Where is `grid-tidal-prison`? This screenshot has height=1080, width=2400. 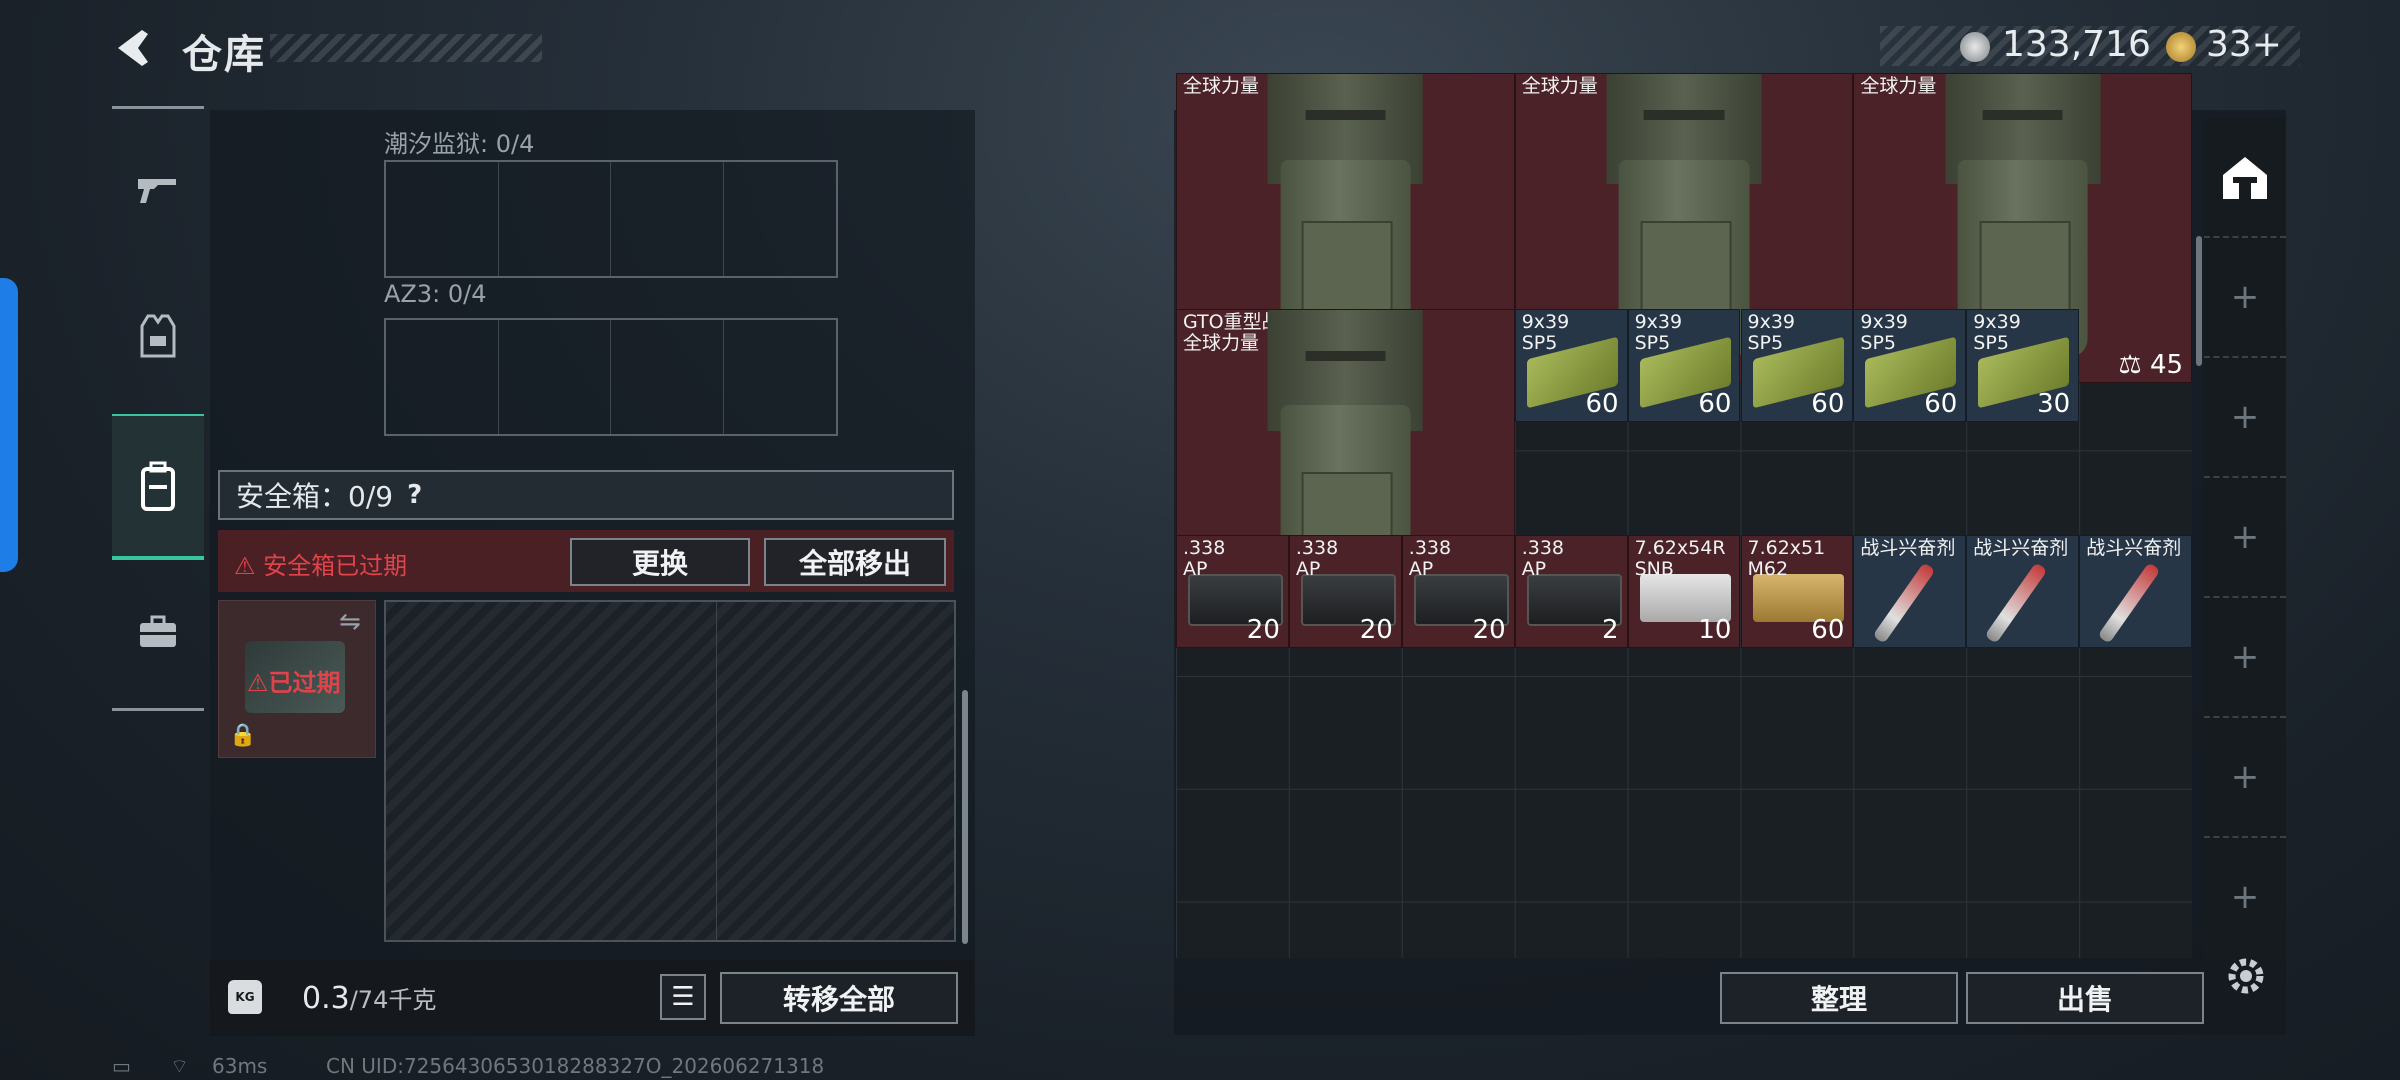 grid-tidal-prison is located at coordinates (611, 219).